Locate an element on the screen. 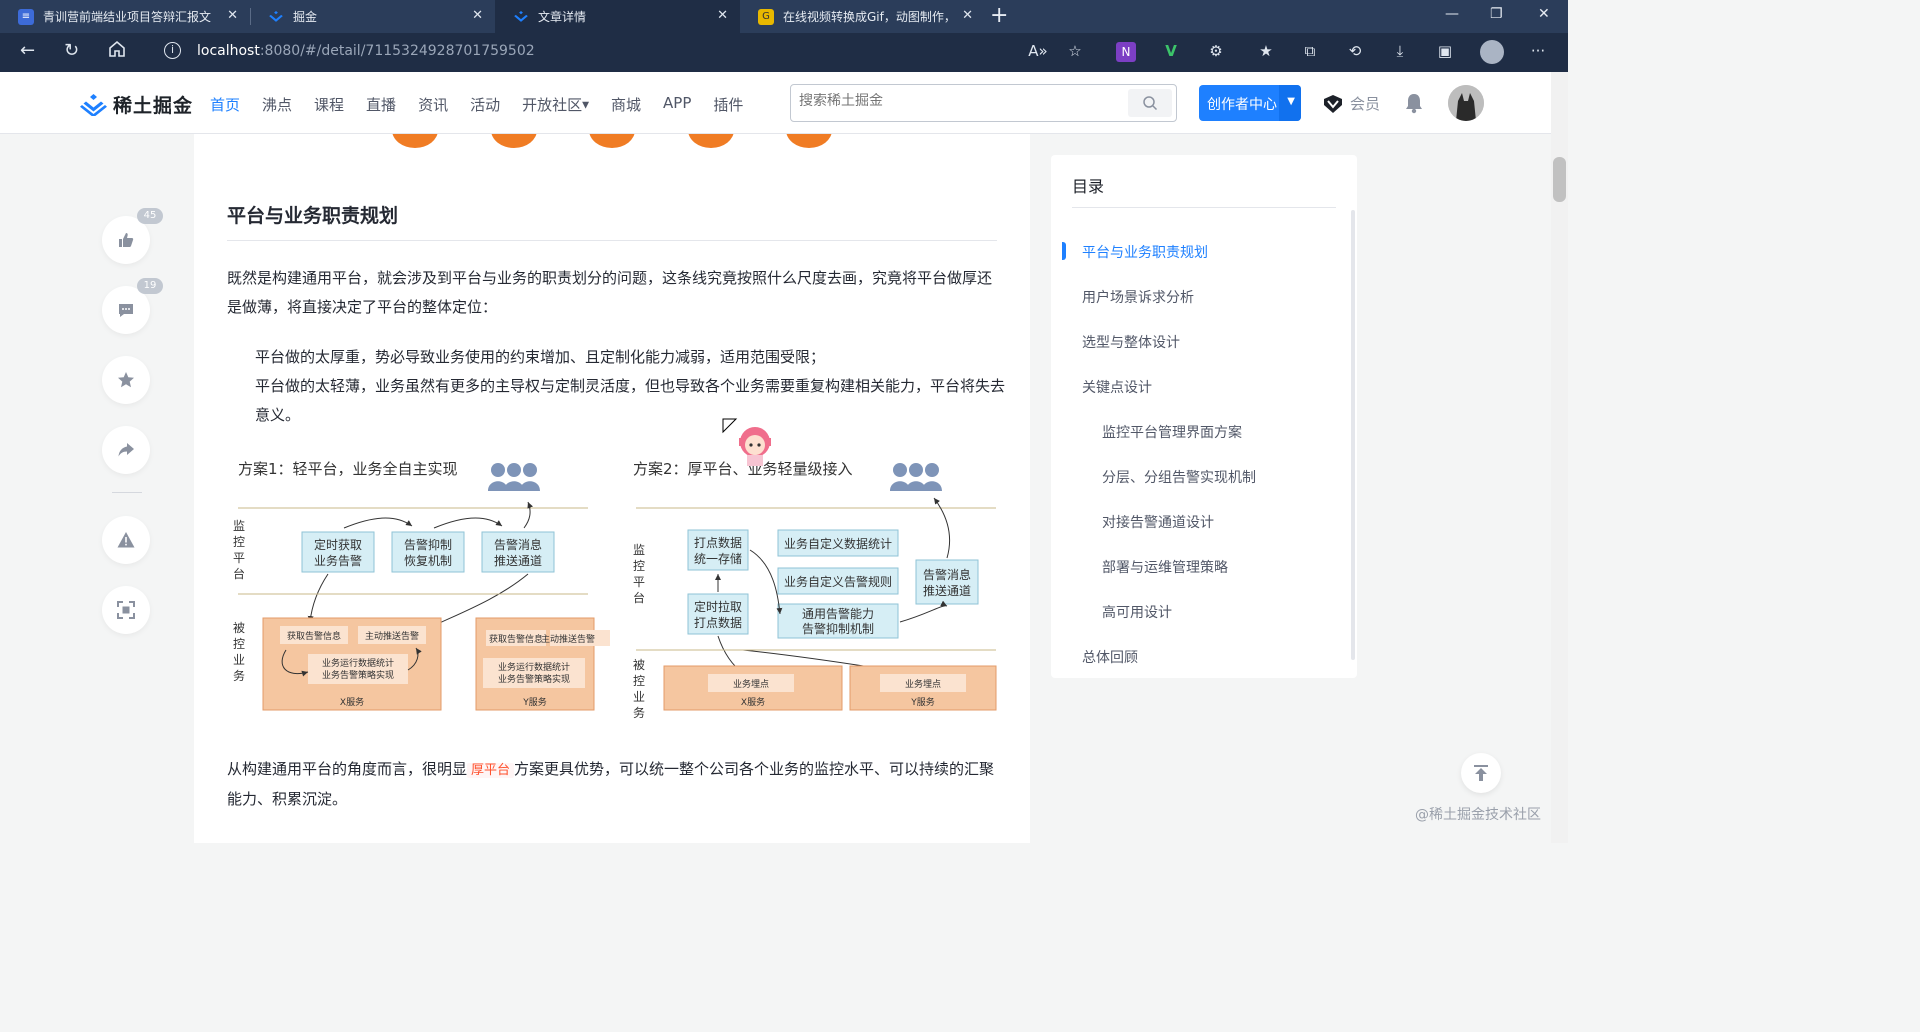  read-aloud-icon: A» is located at coordinates (1038, 52).